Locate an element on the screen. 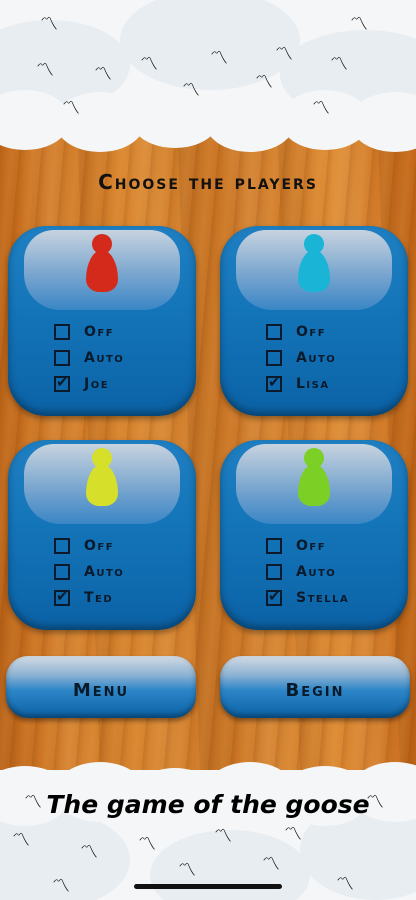 This screenshot has width=416, height=900. player-panel-green: Off Auto Stella is located at coordinates (314, 535).